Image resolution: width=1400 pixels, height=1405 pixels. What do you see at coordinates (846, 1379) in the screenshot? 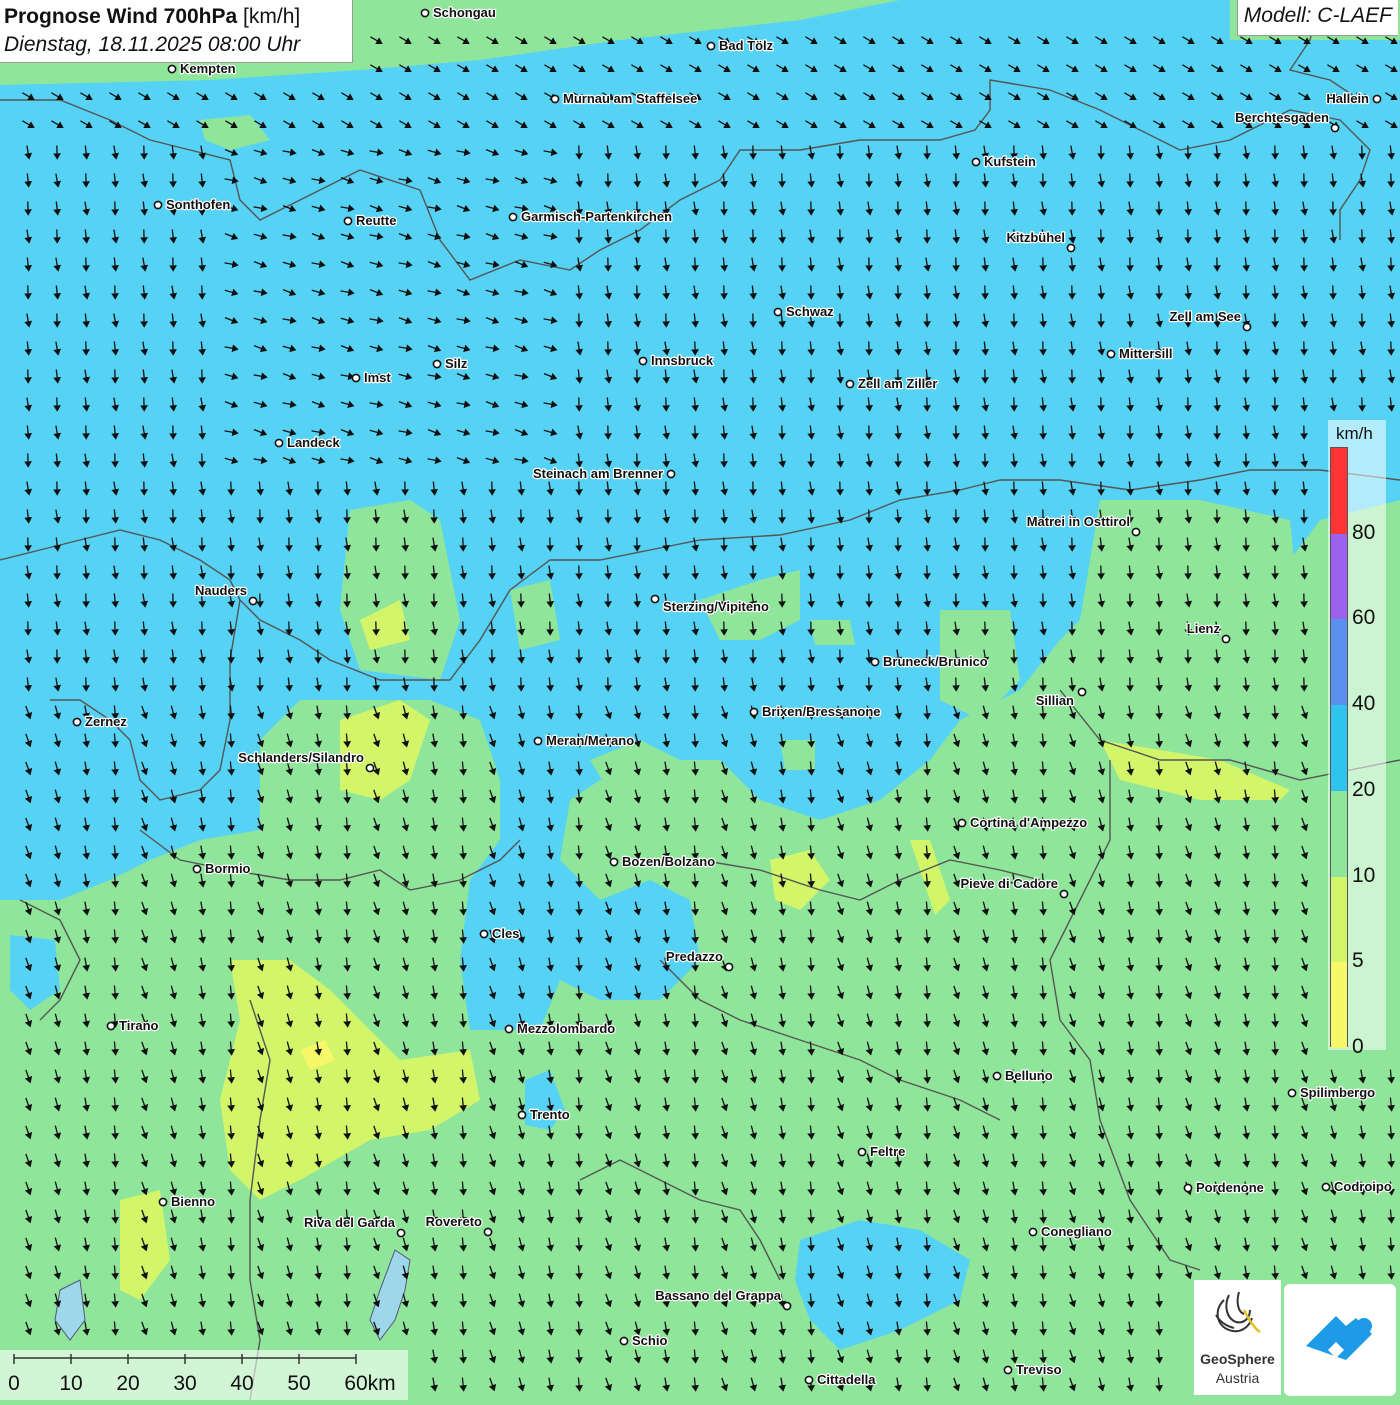
I see `city-label: Cittadella` at bounding box center [846, 1379].